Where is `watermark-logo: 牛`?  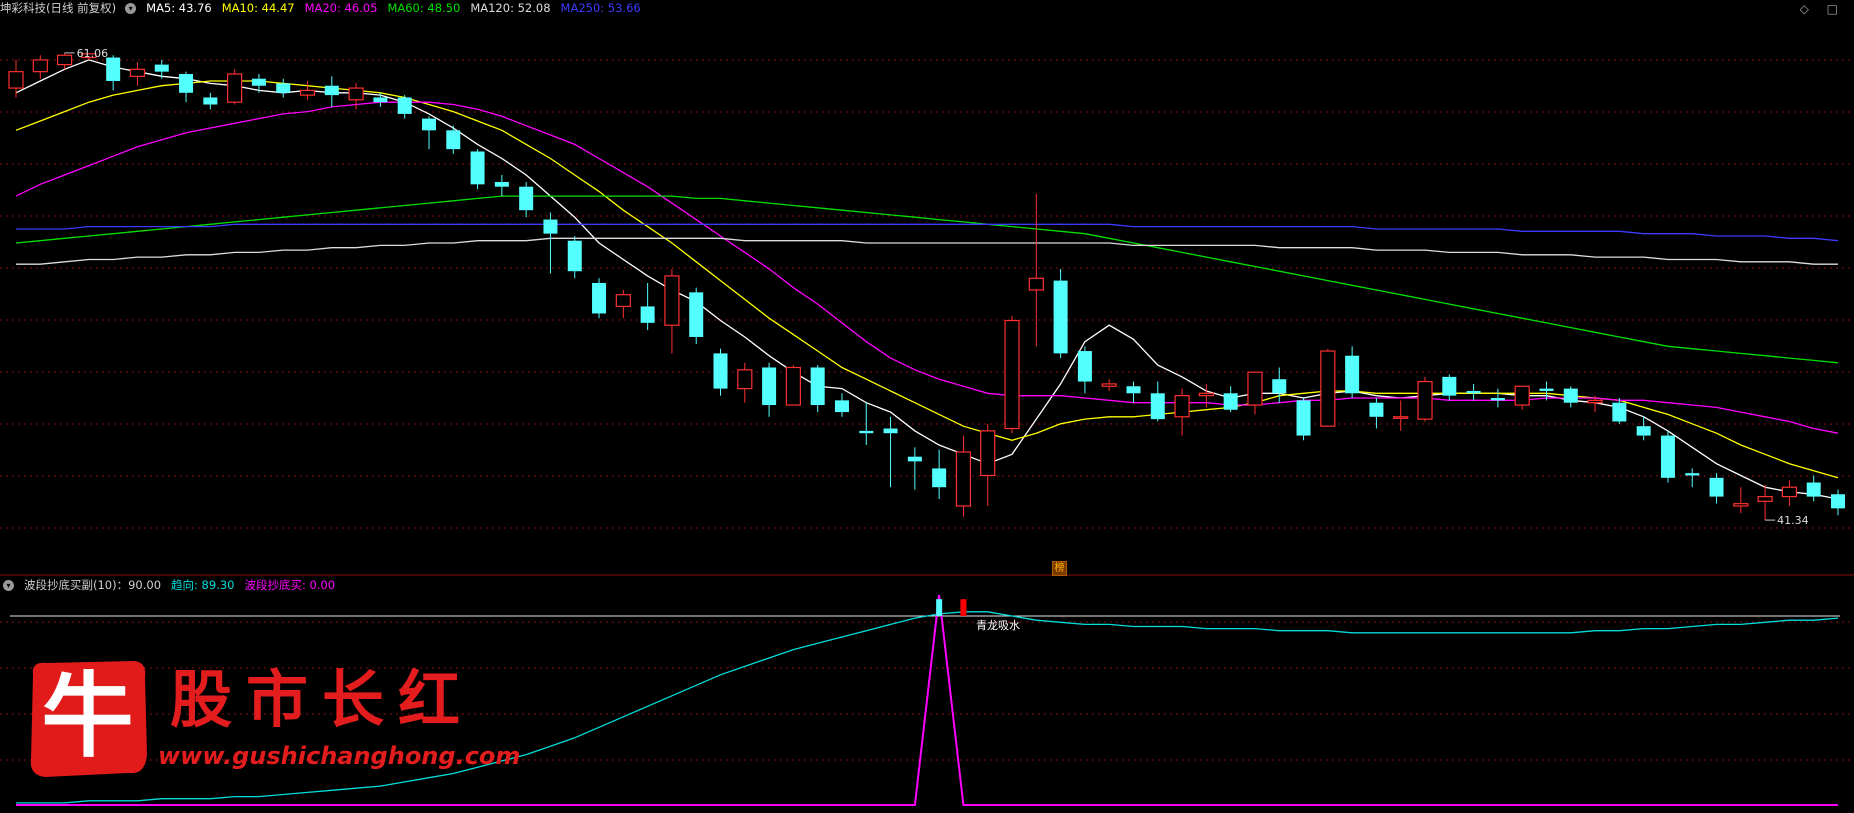 watermark-logo: 牛 is located at coordinates (87, 717).